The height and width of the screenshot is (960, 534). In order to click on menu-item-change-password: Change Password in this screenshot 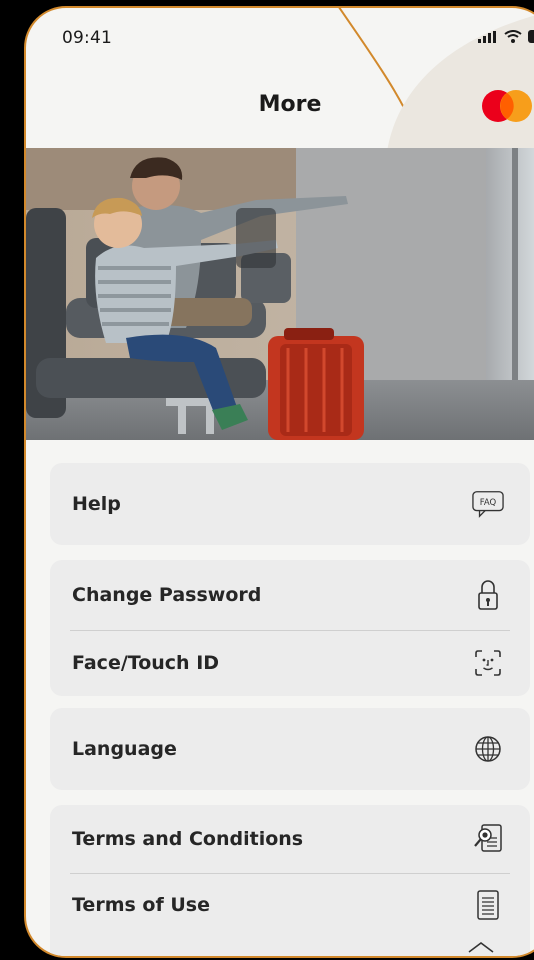, I will do `click(290, 595)`.